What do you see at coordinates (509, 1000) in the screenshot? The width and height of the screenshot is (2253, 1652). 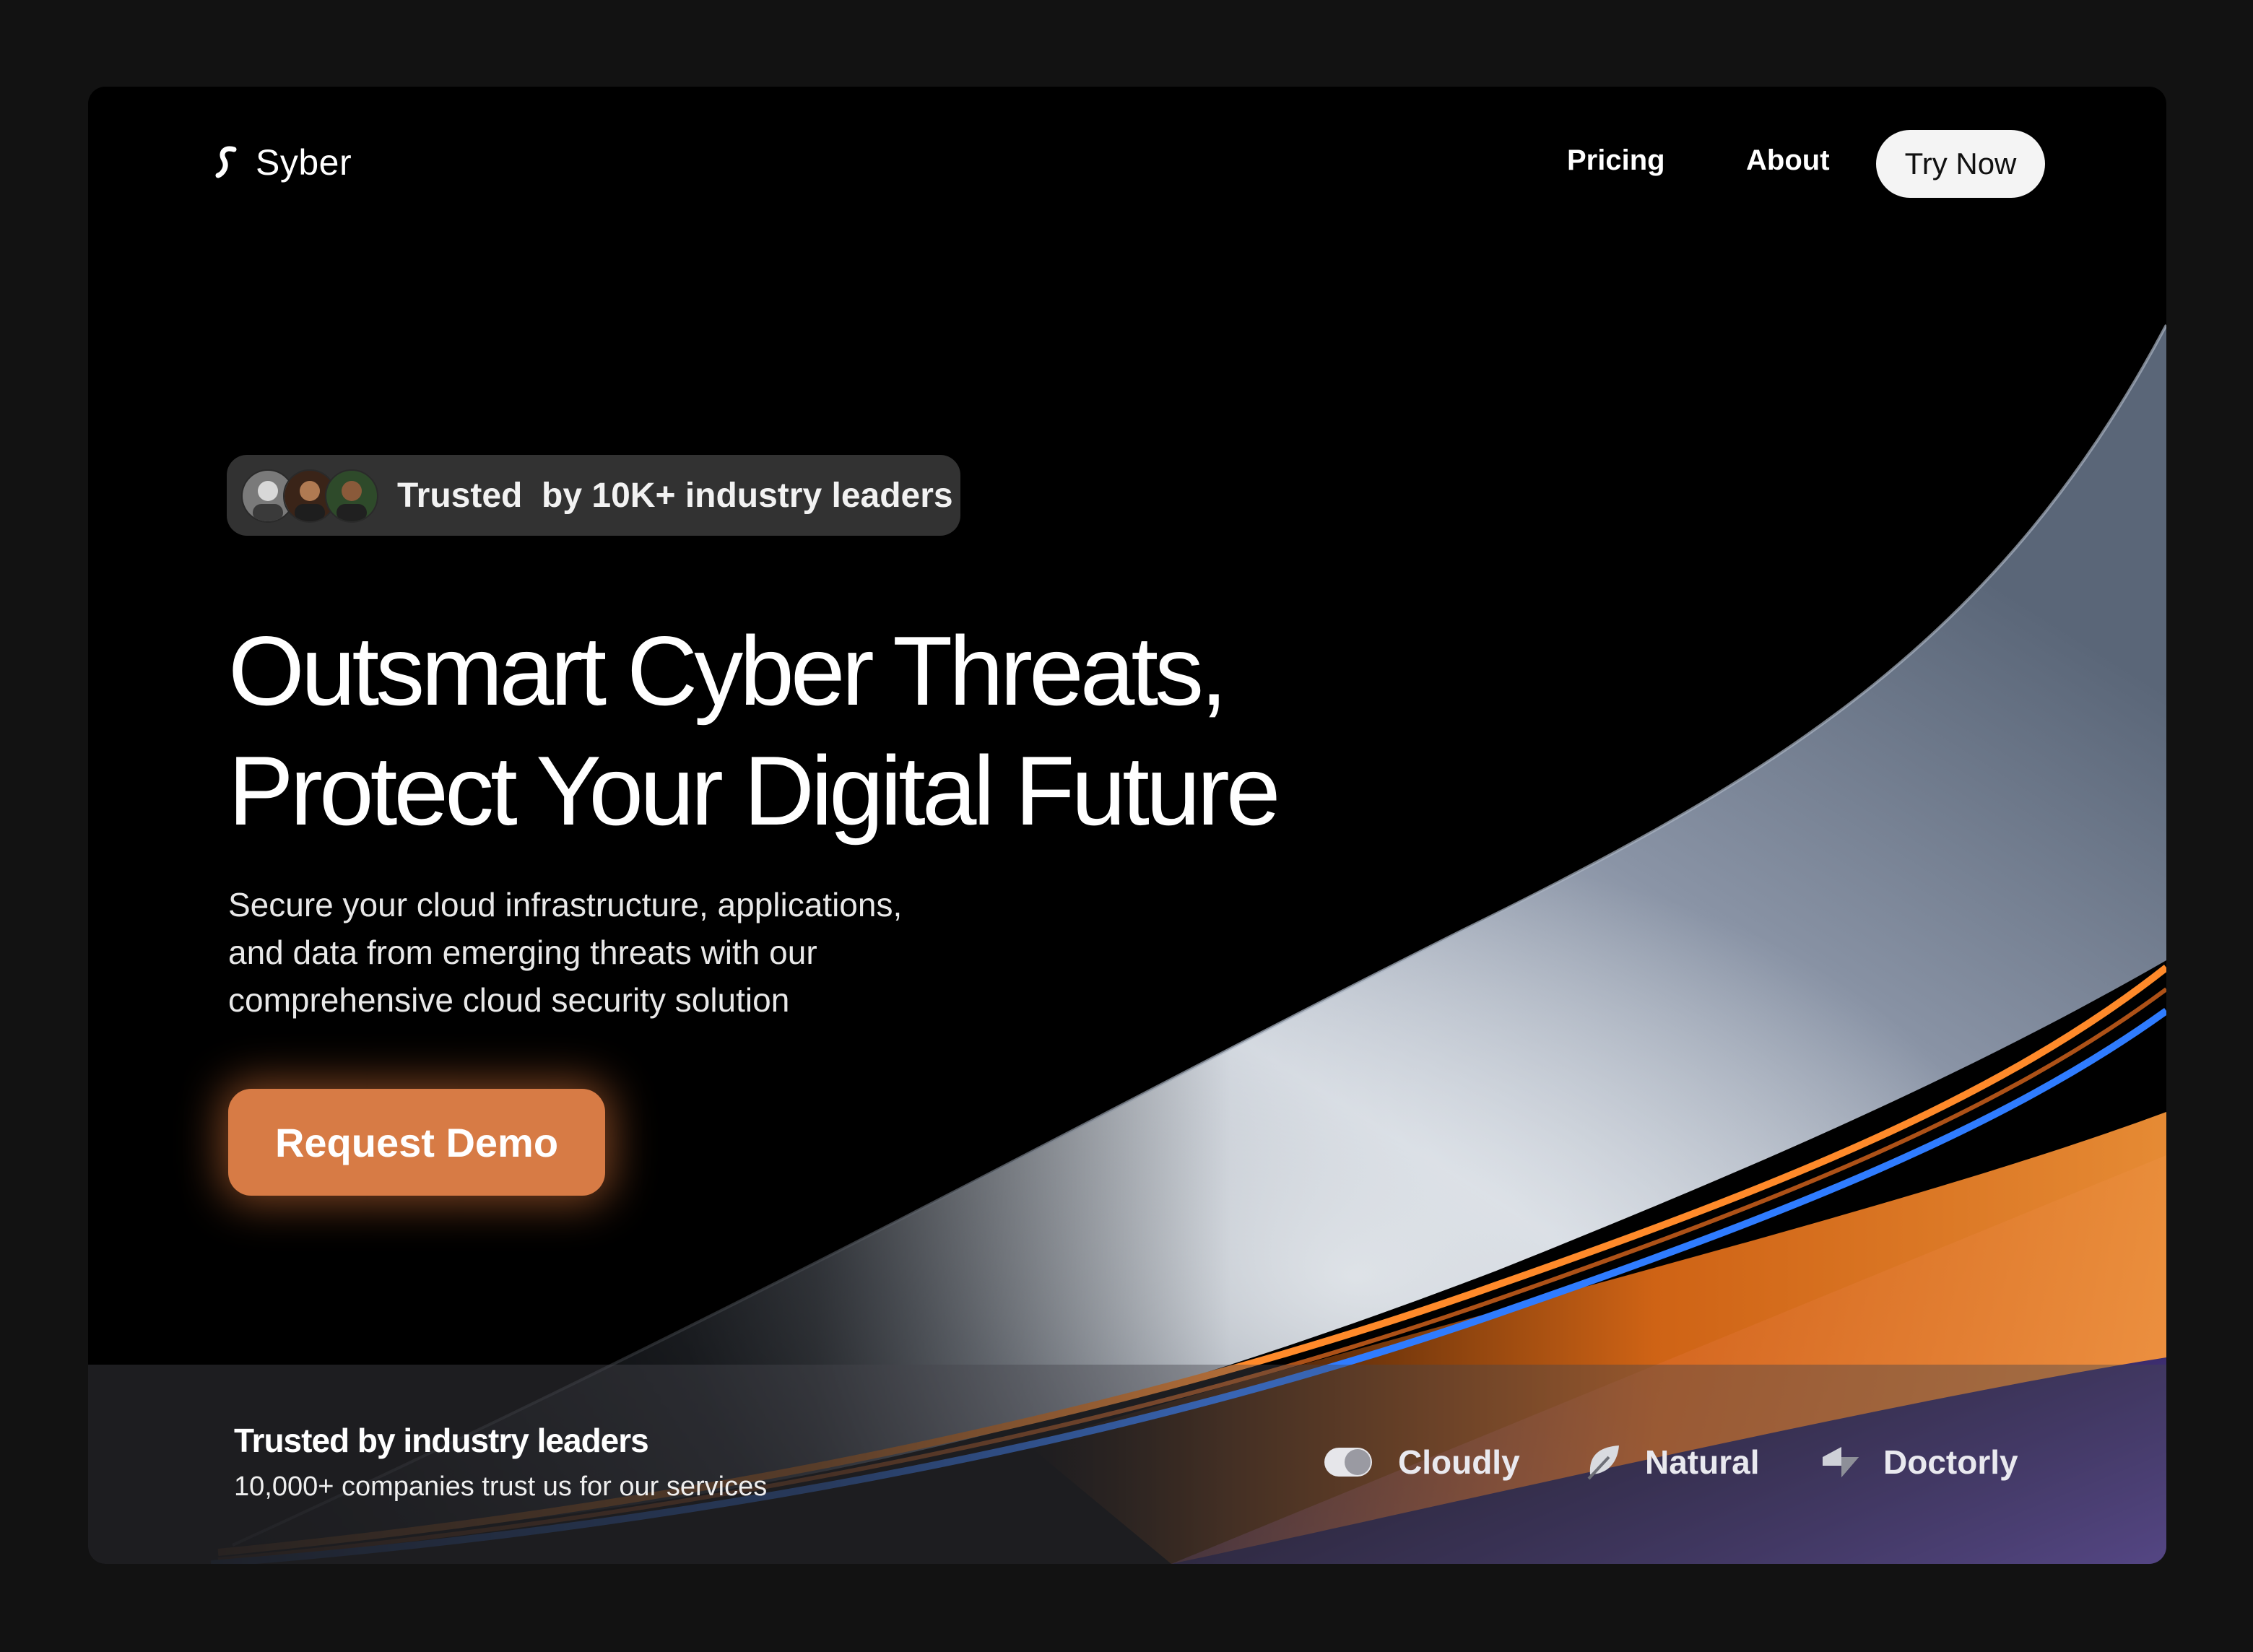 I see `subtext-line-3: comprehensive cloud security solution` at bounding box center [509, 1000].